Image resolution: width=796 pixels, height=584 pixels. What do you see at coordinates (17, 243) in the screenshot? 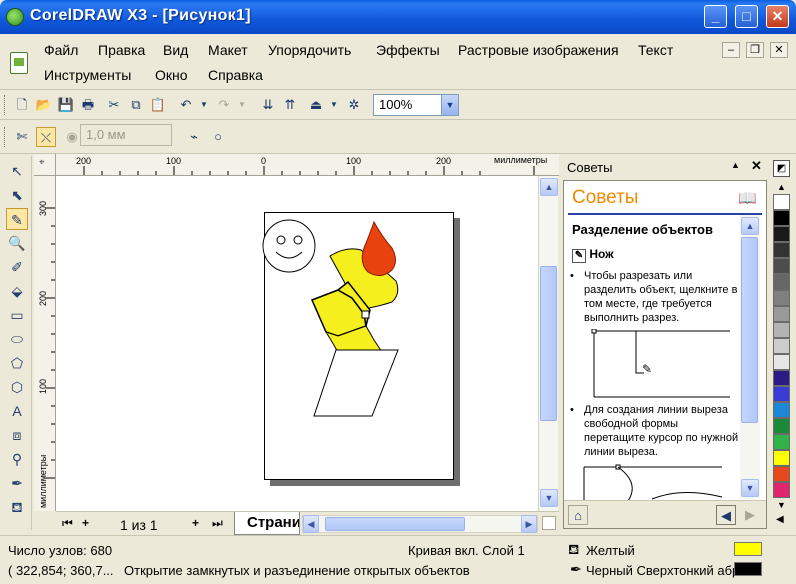
I see `zoom-tool-icon: 🔍` at bounding box center [17, 243].